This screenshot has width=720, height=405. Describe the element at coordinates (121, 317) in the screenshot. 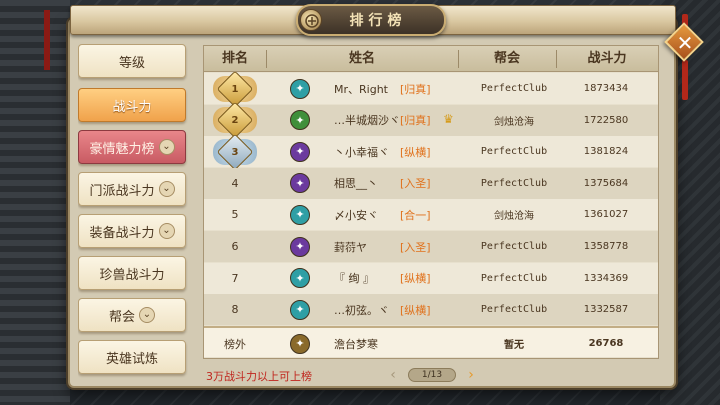

I see `tab-label: 帮会` at that location.